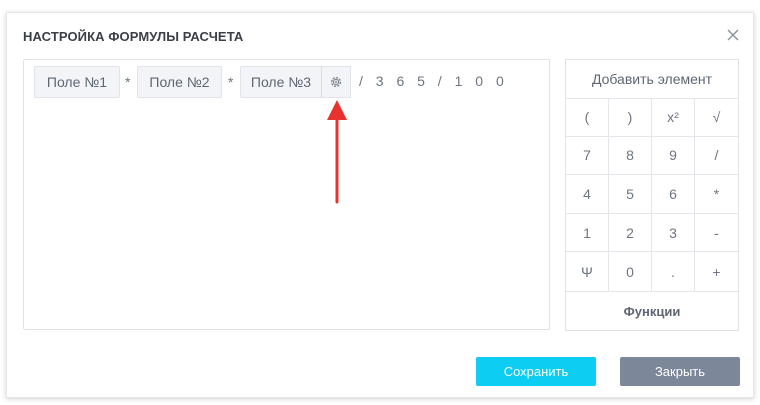 The height and width of the screenshot is (405, 760). I want to click on key-6: 6, so click(673, 194).